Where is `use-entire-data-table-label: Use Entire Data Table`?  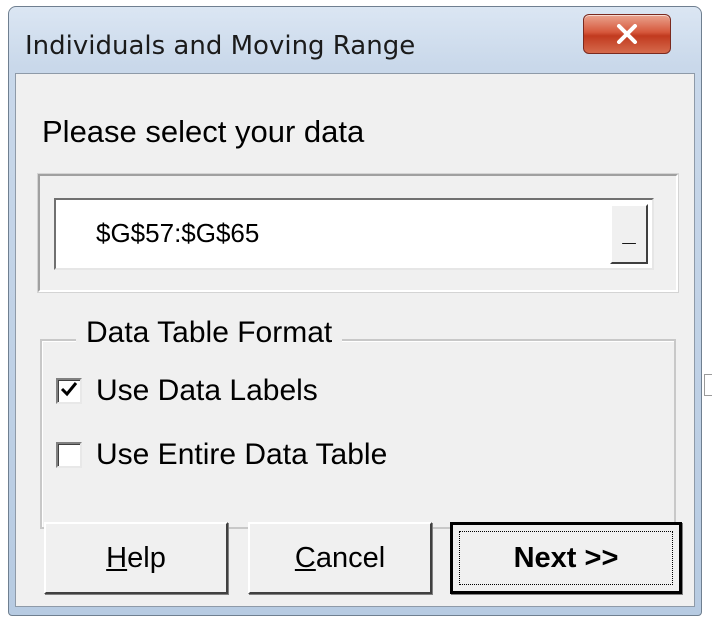
use-entire-data-table-label: Use Entire Data Table is located at coordinates (242, 454).